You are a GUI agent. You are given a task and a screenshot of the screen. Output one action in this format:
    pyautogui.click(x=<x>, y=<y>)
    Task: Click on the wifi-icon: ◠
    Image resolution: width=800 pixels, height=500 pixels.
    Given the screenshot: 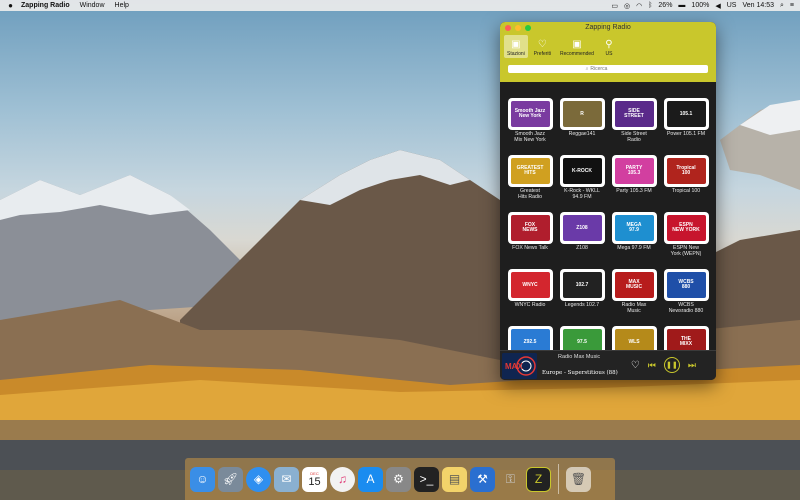 What is the action you would take?
    pyautogui.click(x=639, y=6)
    